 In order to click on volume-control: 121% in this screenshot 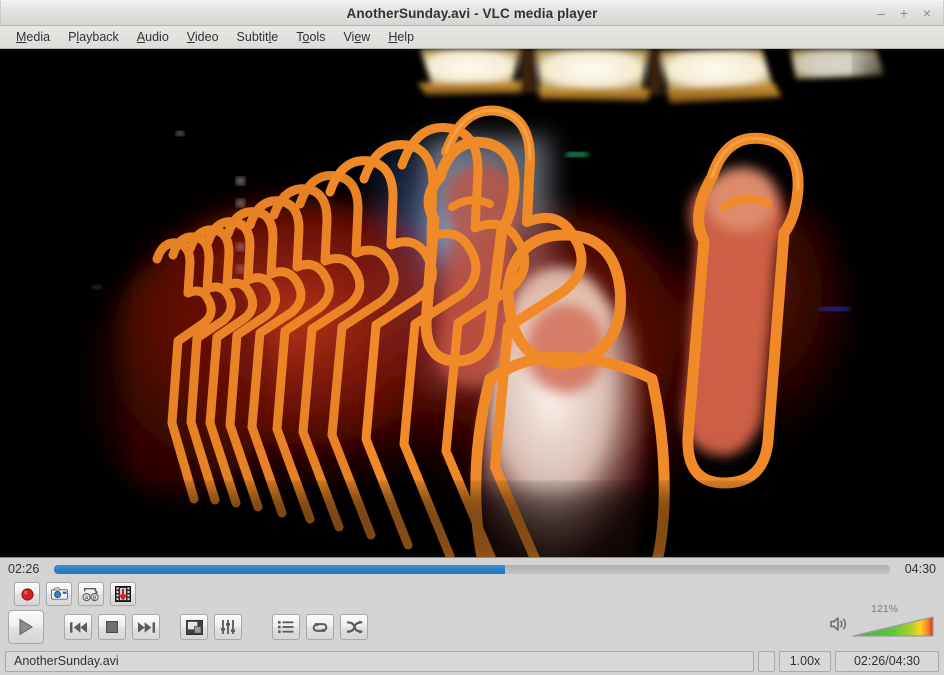, I will do `click(887, 620)`.